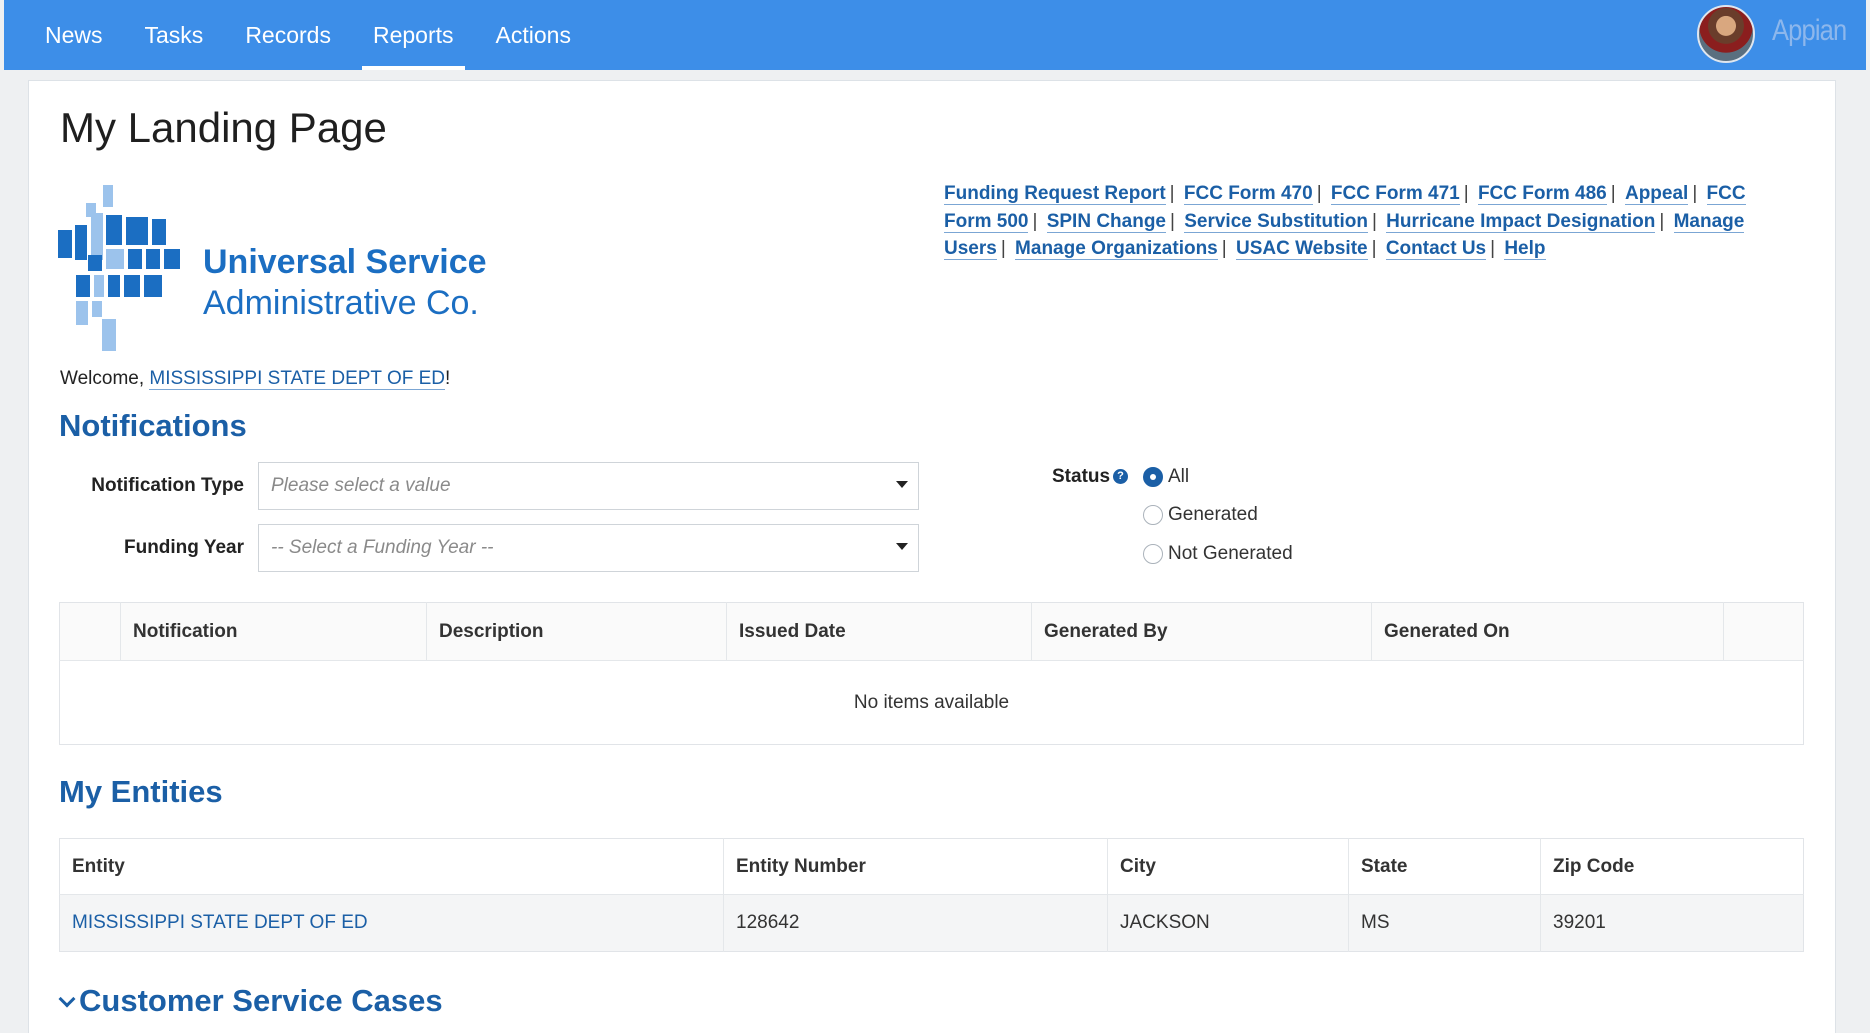 The height and width of the screenshot is (1033, 1870). I want to click on column-header-generated-by: Generated By, so click(1201, 631).